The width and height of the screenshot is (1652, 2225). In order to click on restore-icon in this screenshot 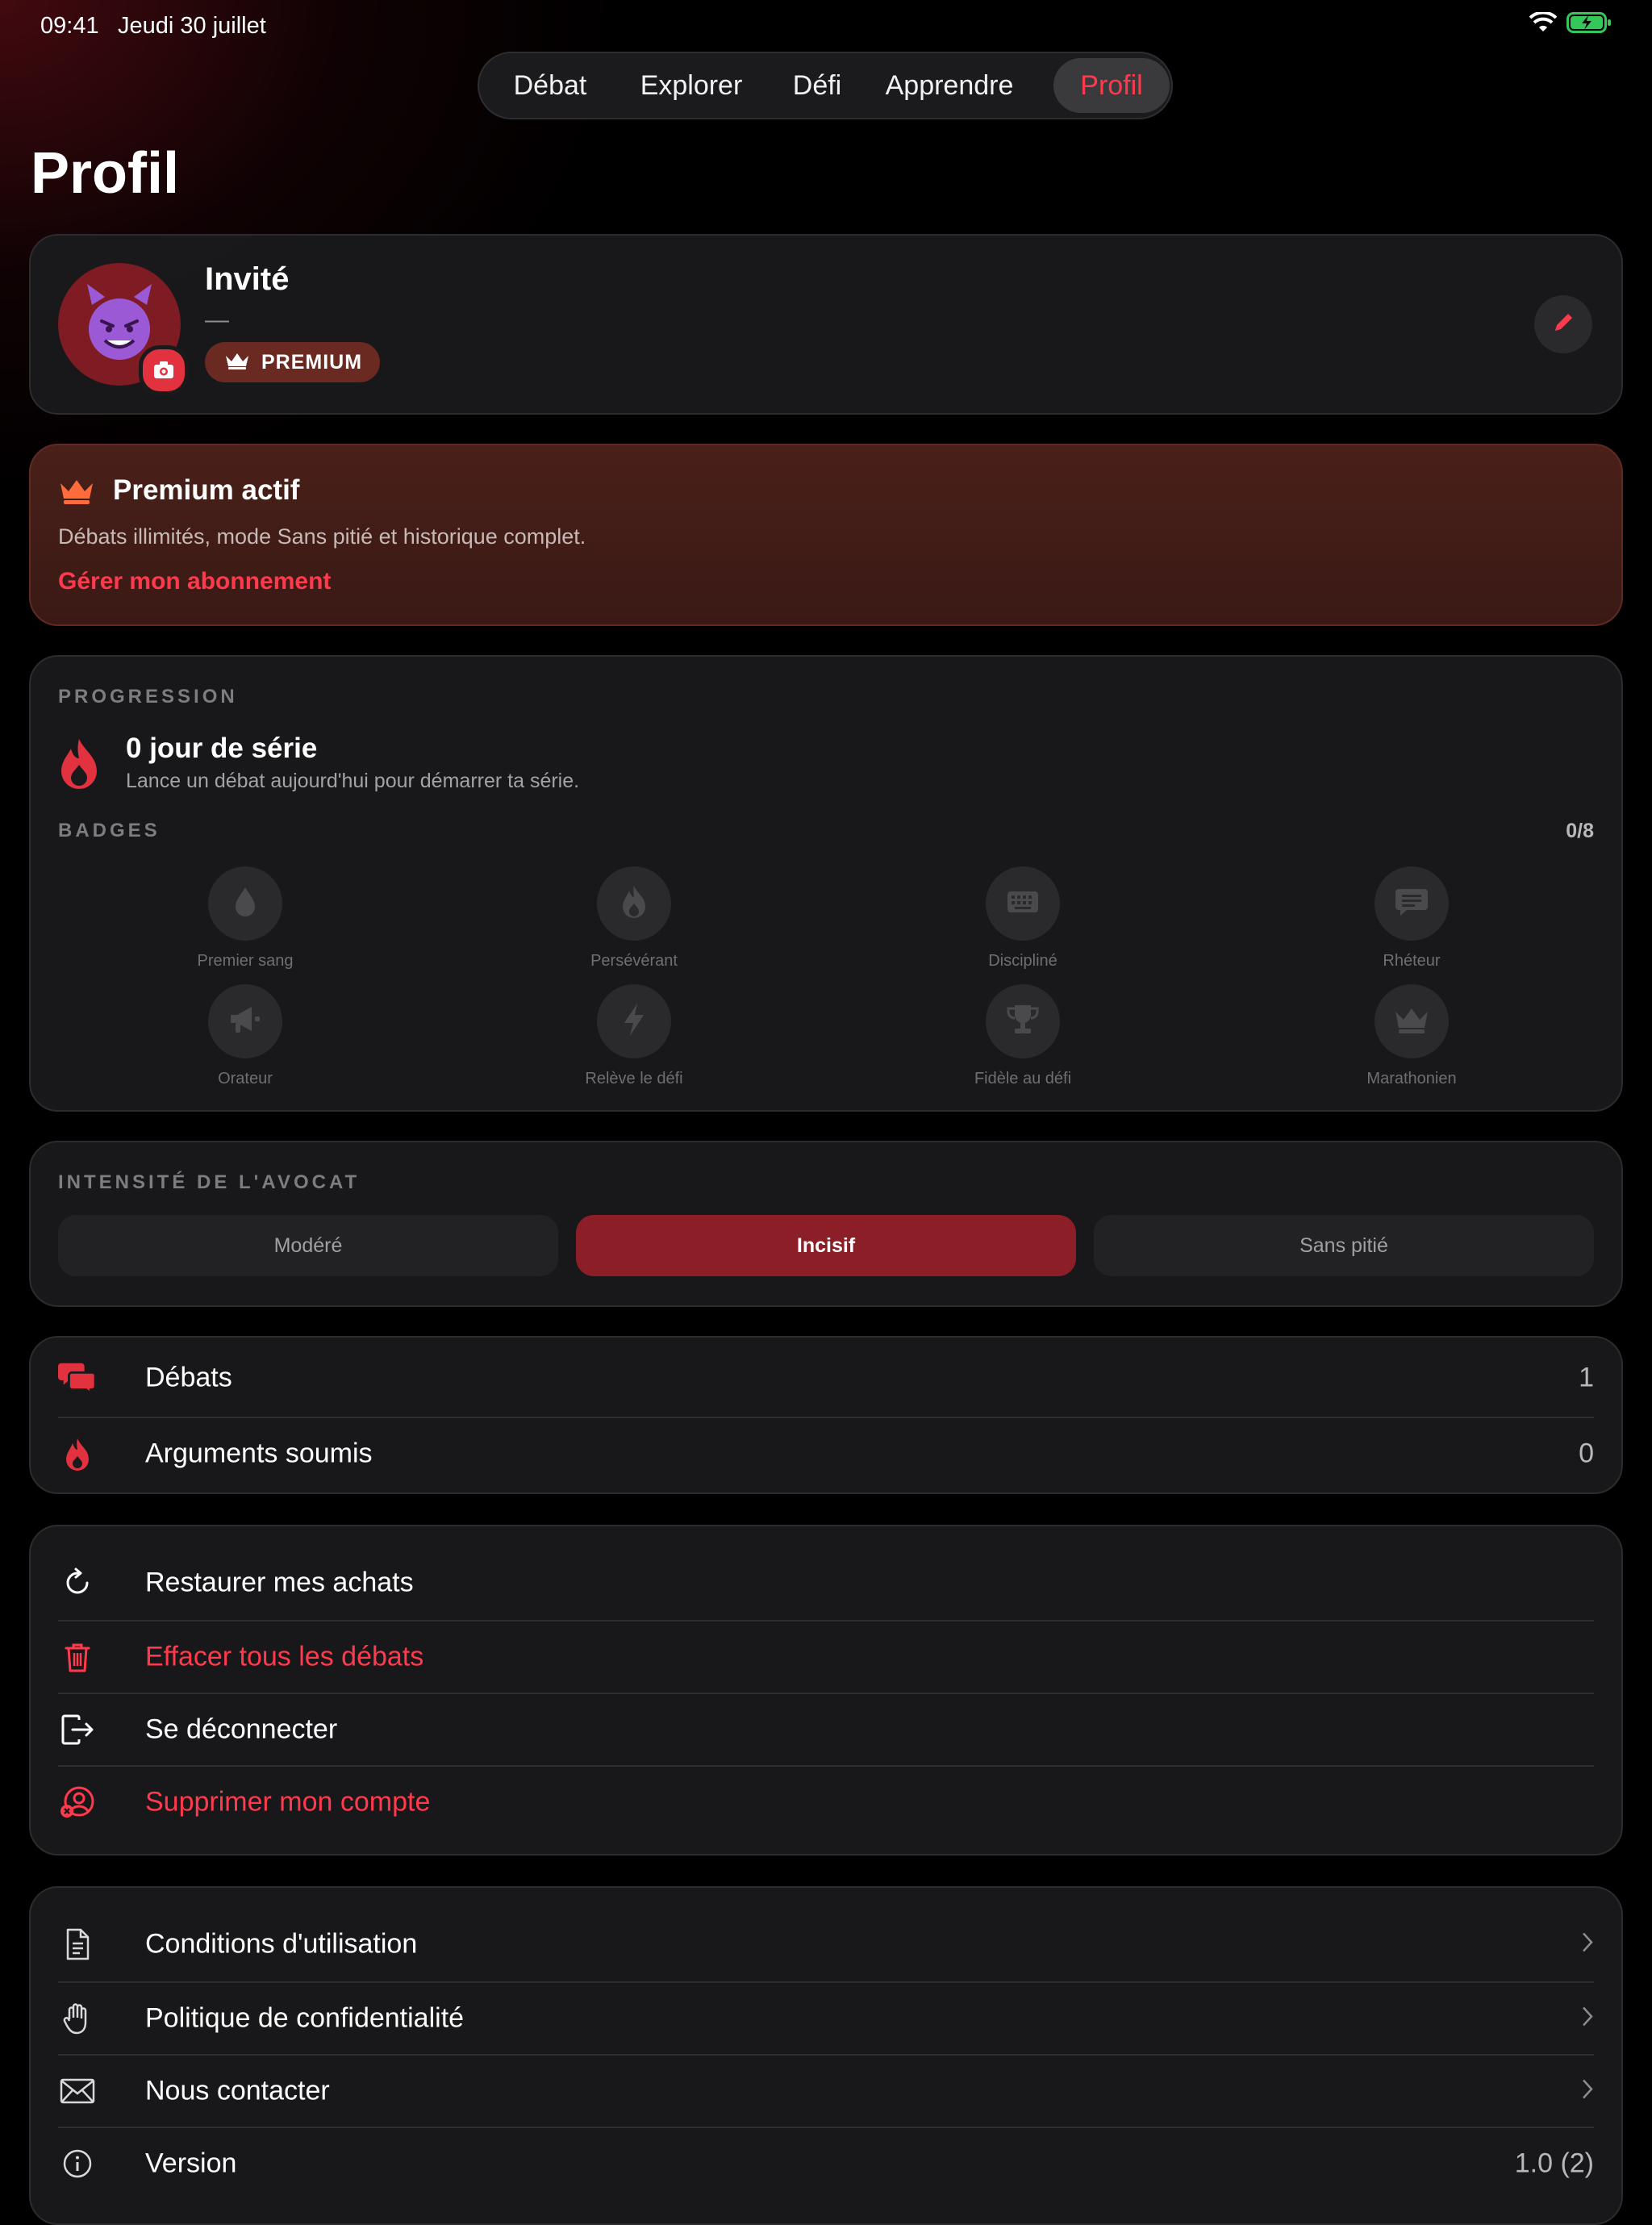, I will do `click(77, 1582)`.